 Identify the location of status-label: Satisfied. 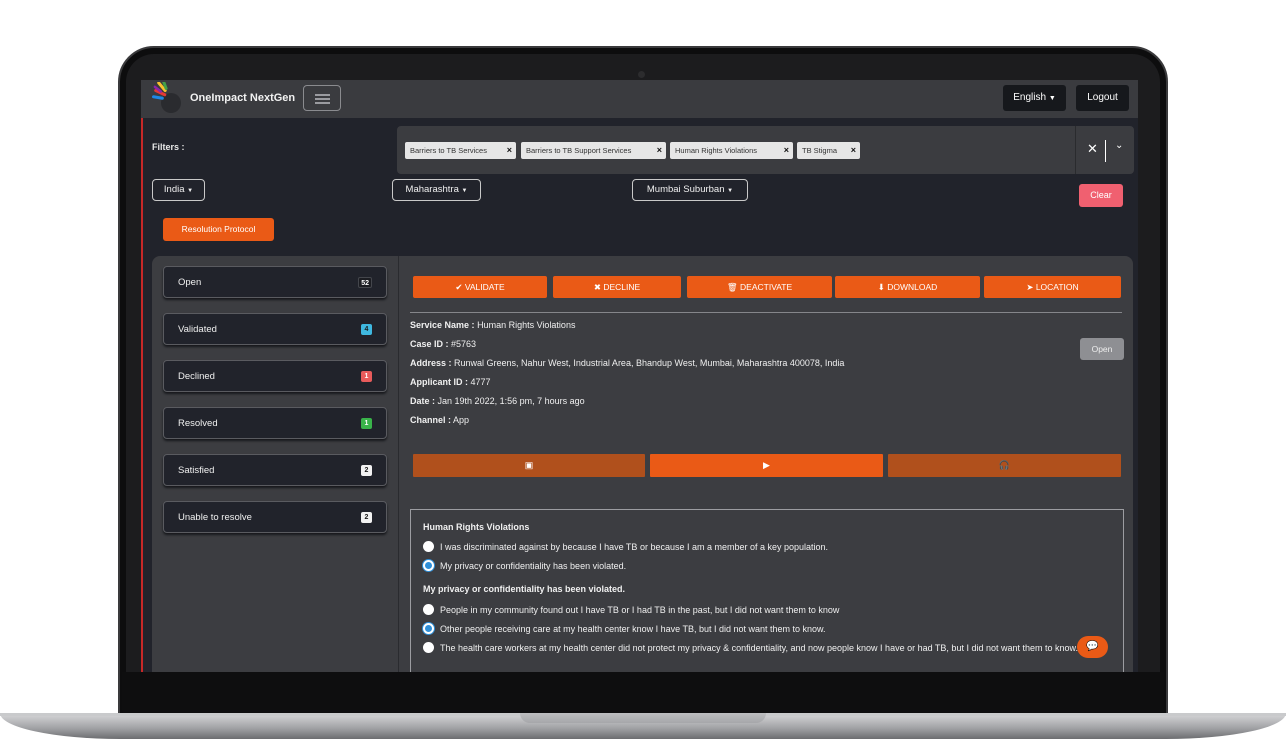
(196, 470).